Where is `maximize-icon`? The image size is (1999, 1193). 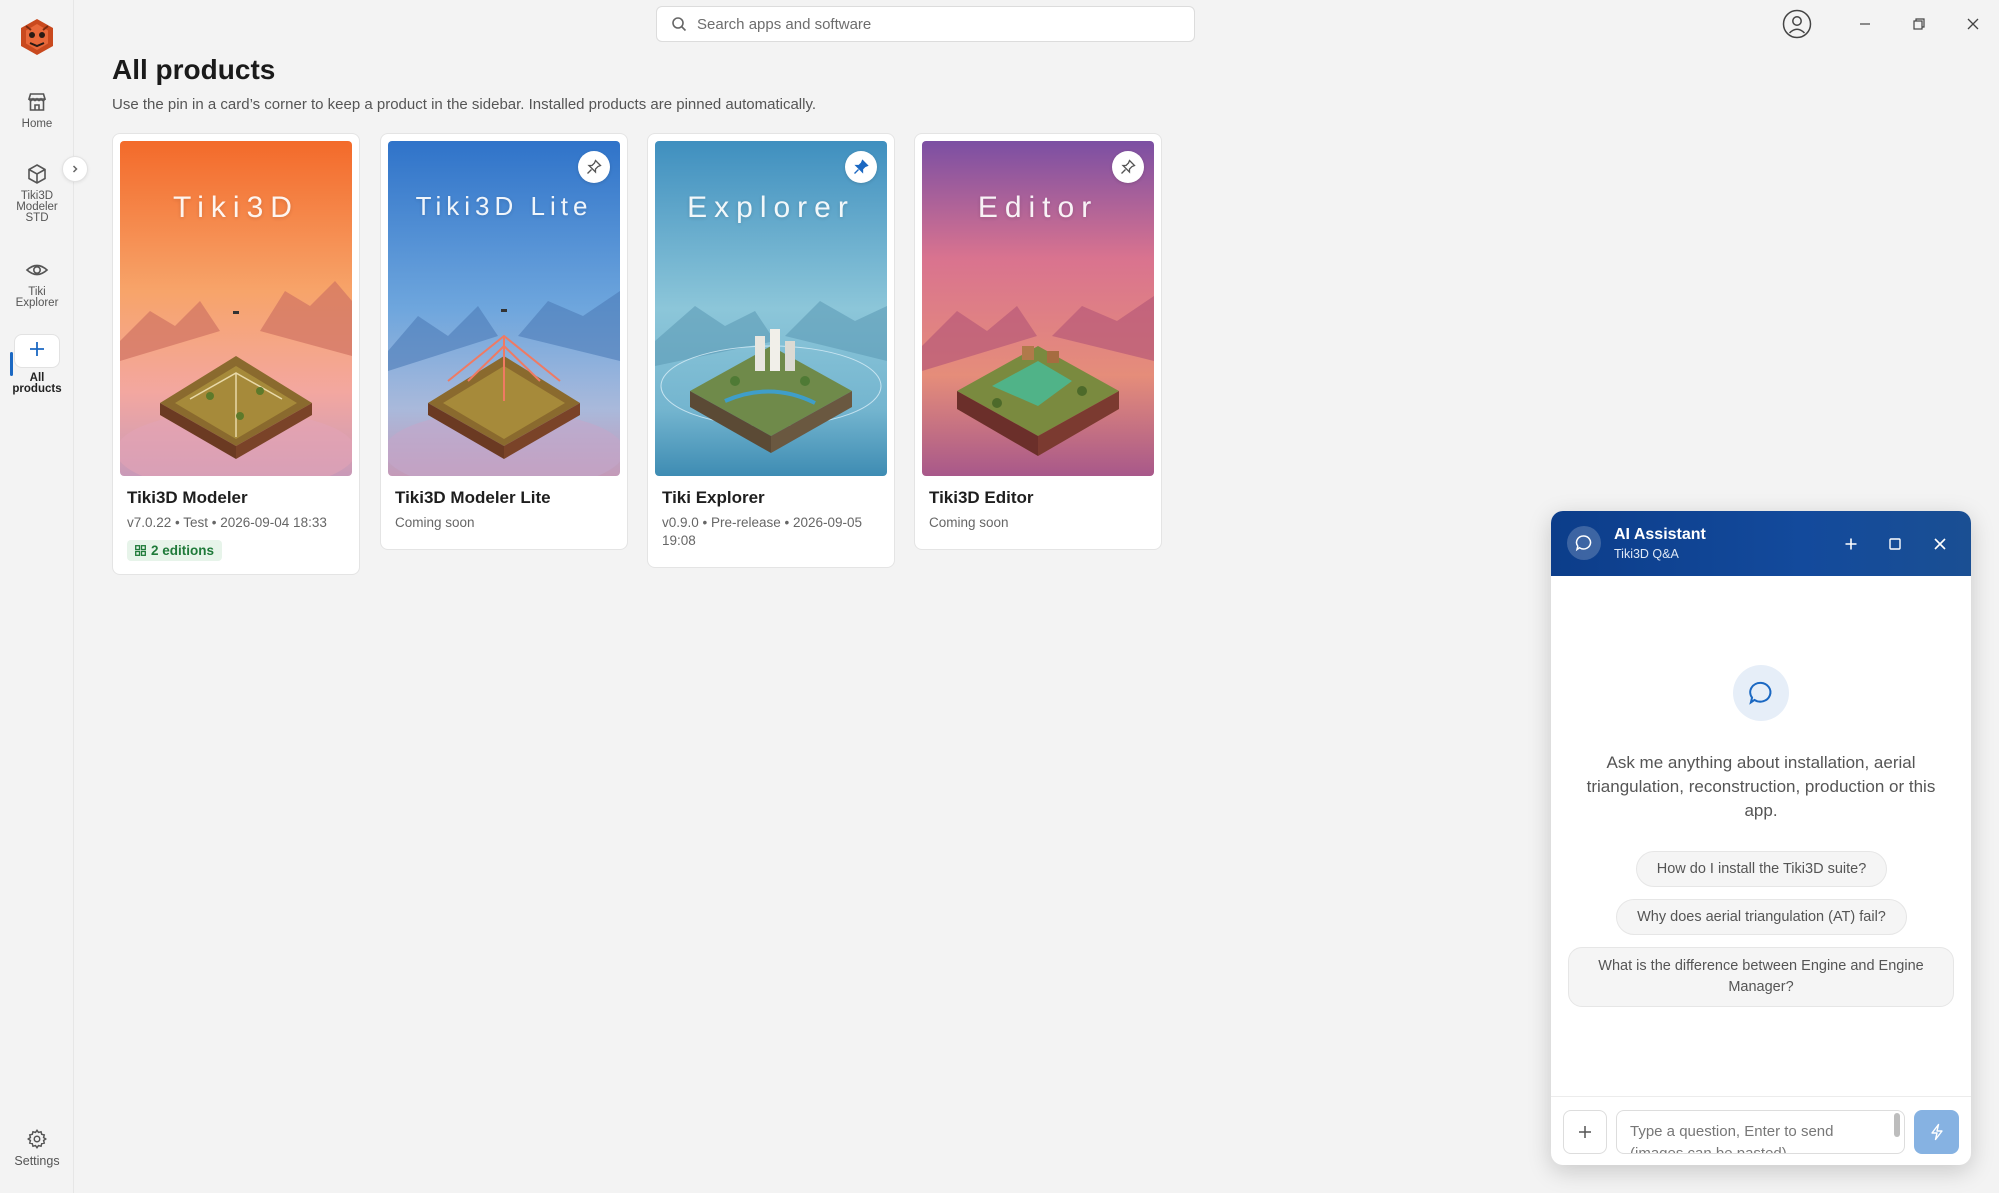
maximize-icon is located at coordinates (1895, 544).